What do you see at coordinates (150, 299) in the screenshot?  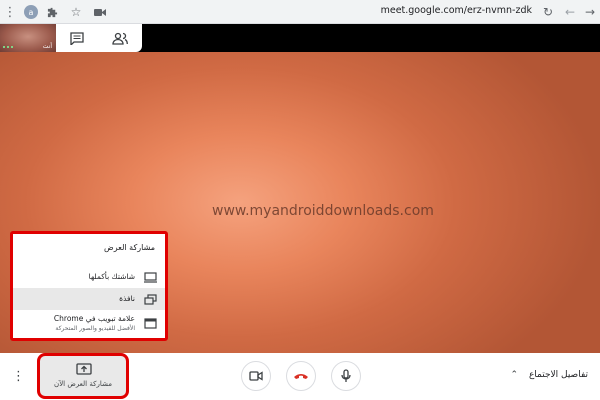 I see `windows-icon` at bounding box center [150, 299].